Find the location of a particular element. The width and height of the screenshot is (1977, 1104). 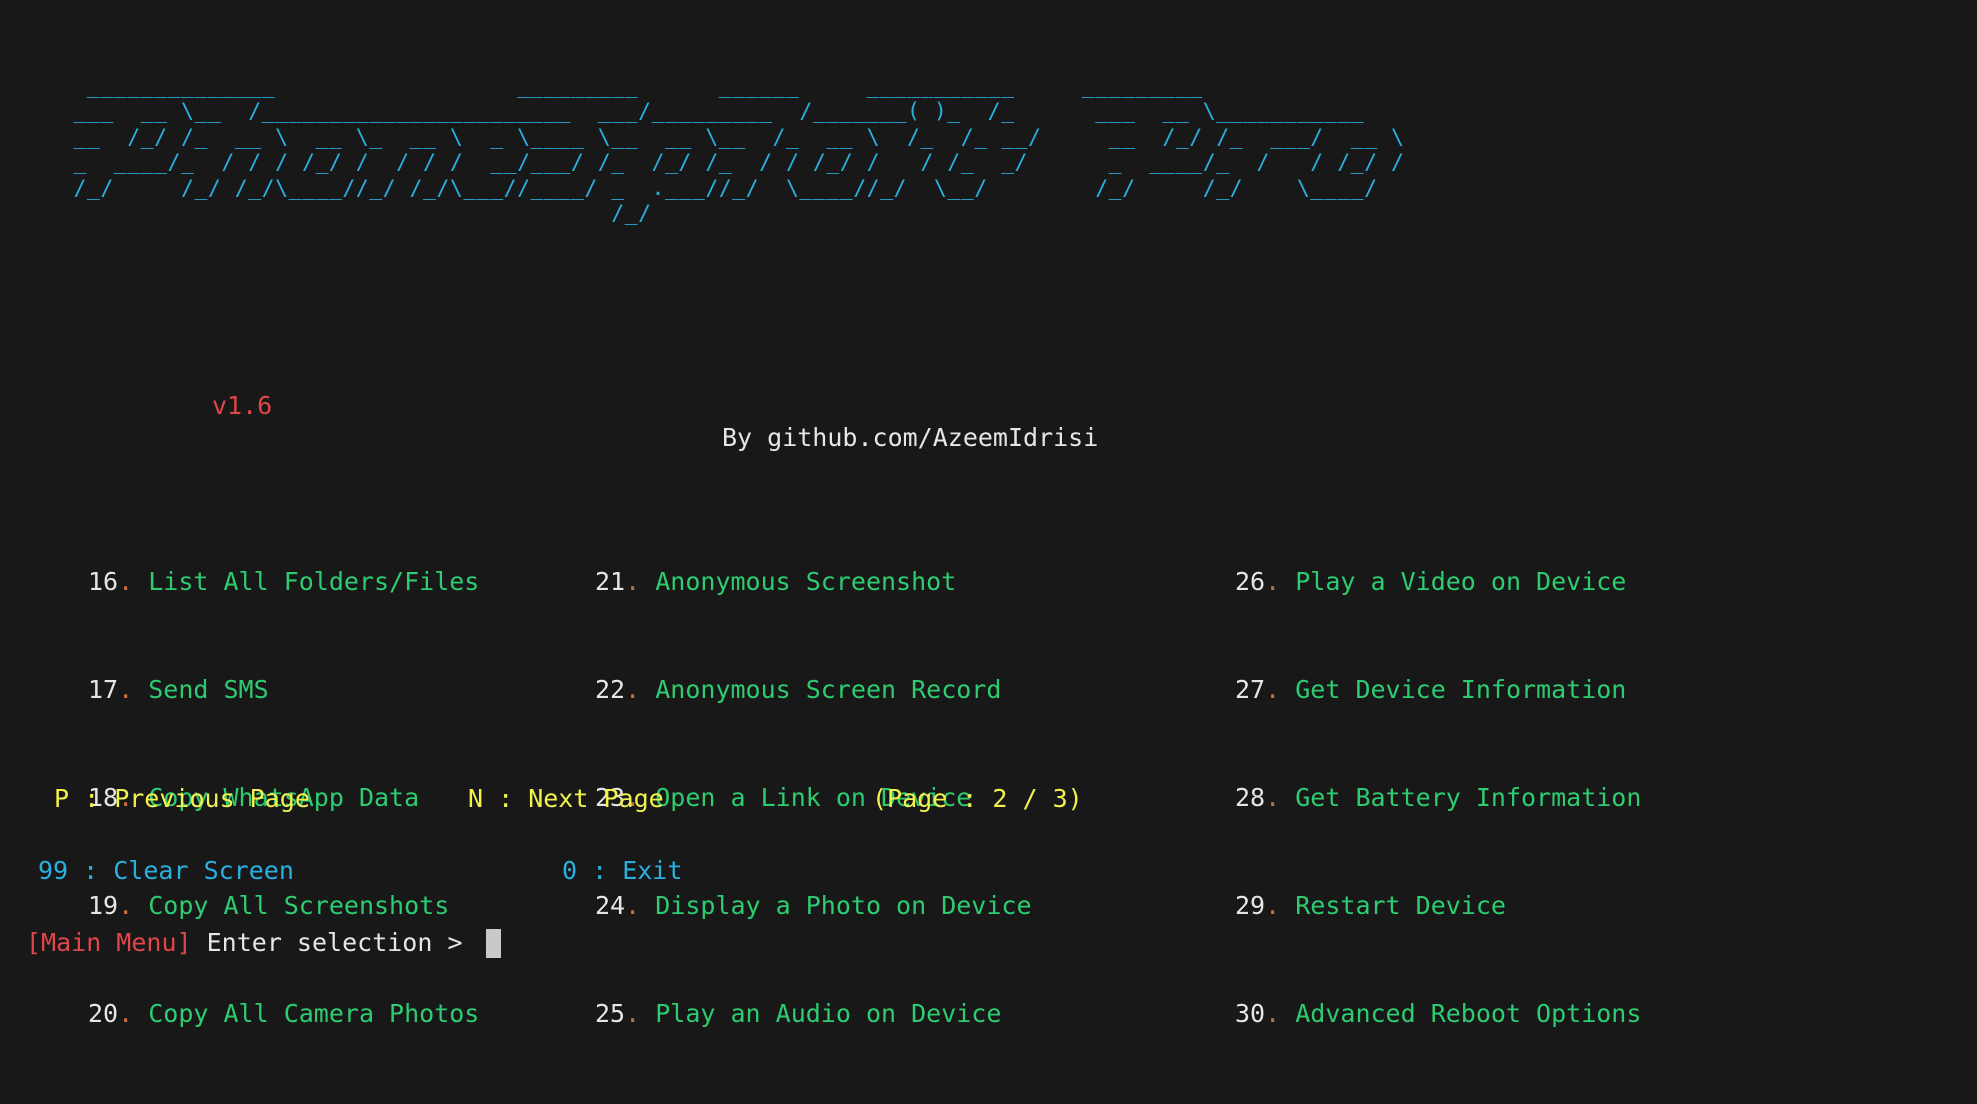

menu-item-label: Send SMS is located at coordinates (208, 689).